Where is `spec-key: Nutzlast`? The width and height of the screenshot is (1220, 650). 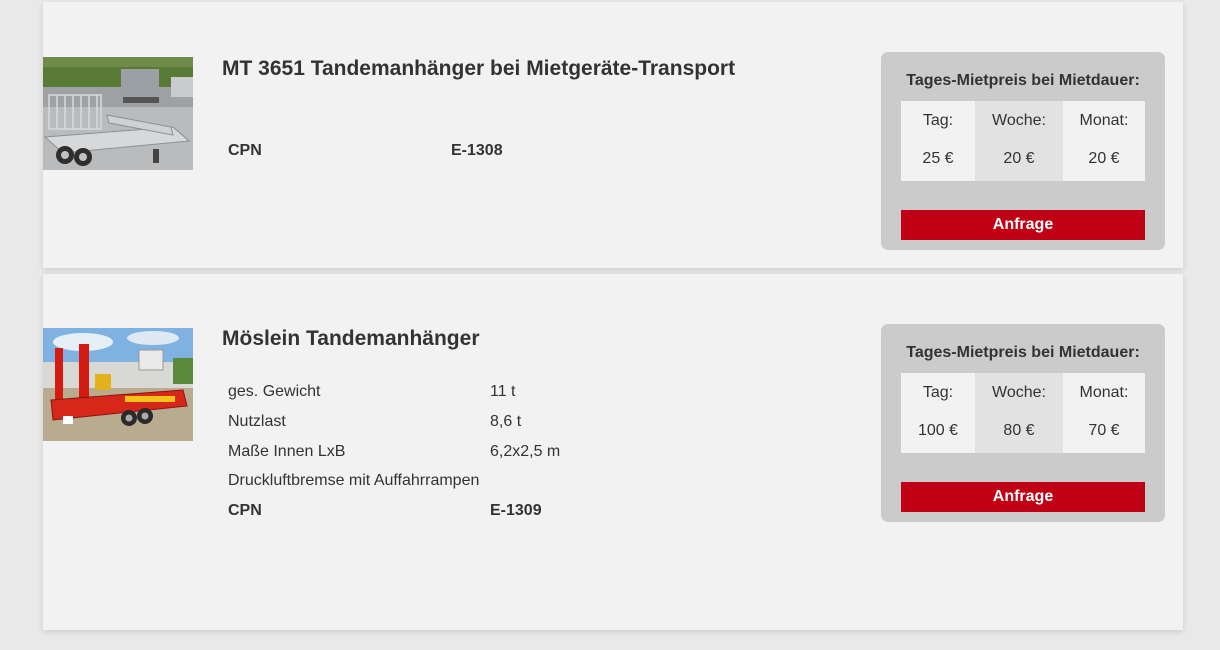 spec-key: Nutzlast is located at coordinates (257, 421).